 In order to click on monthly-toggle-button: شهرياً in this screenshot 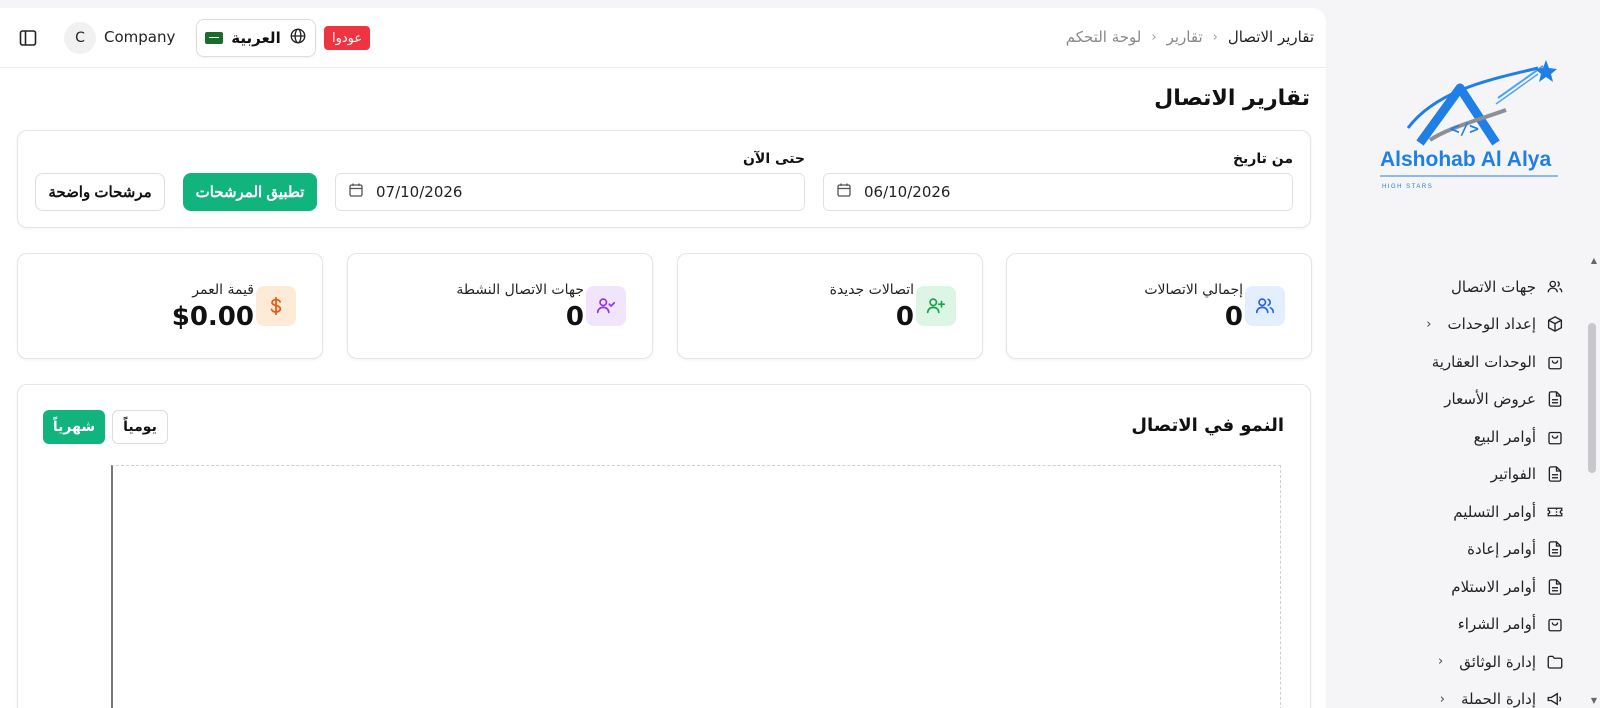, I will do `click(74, 427)`.